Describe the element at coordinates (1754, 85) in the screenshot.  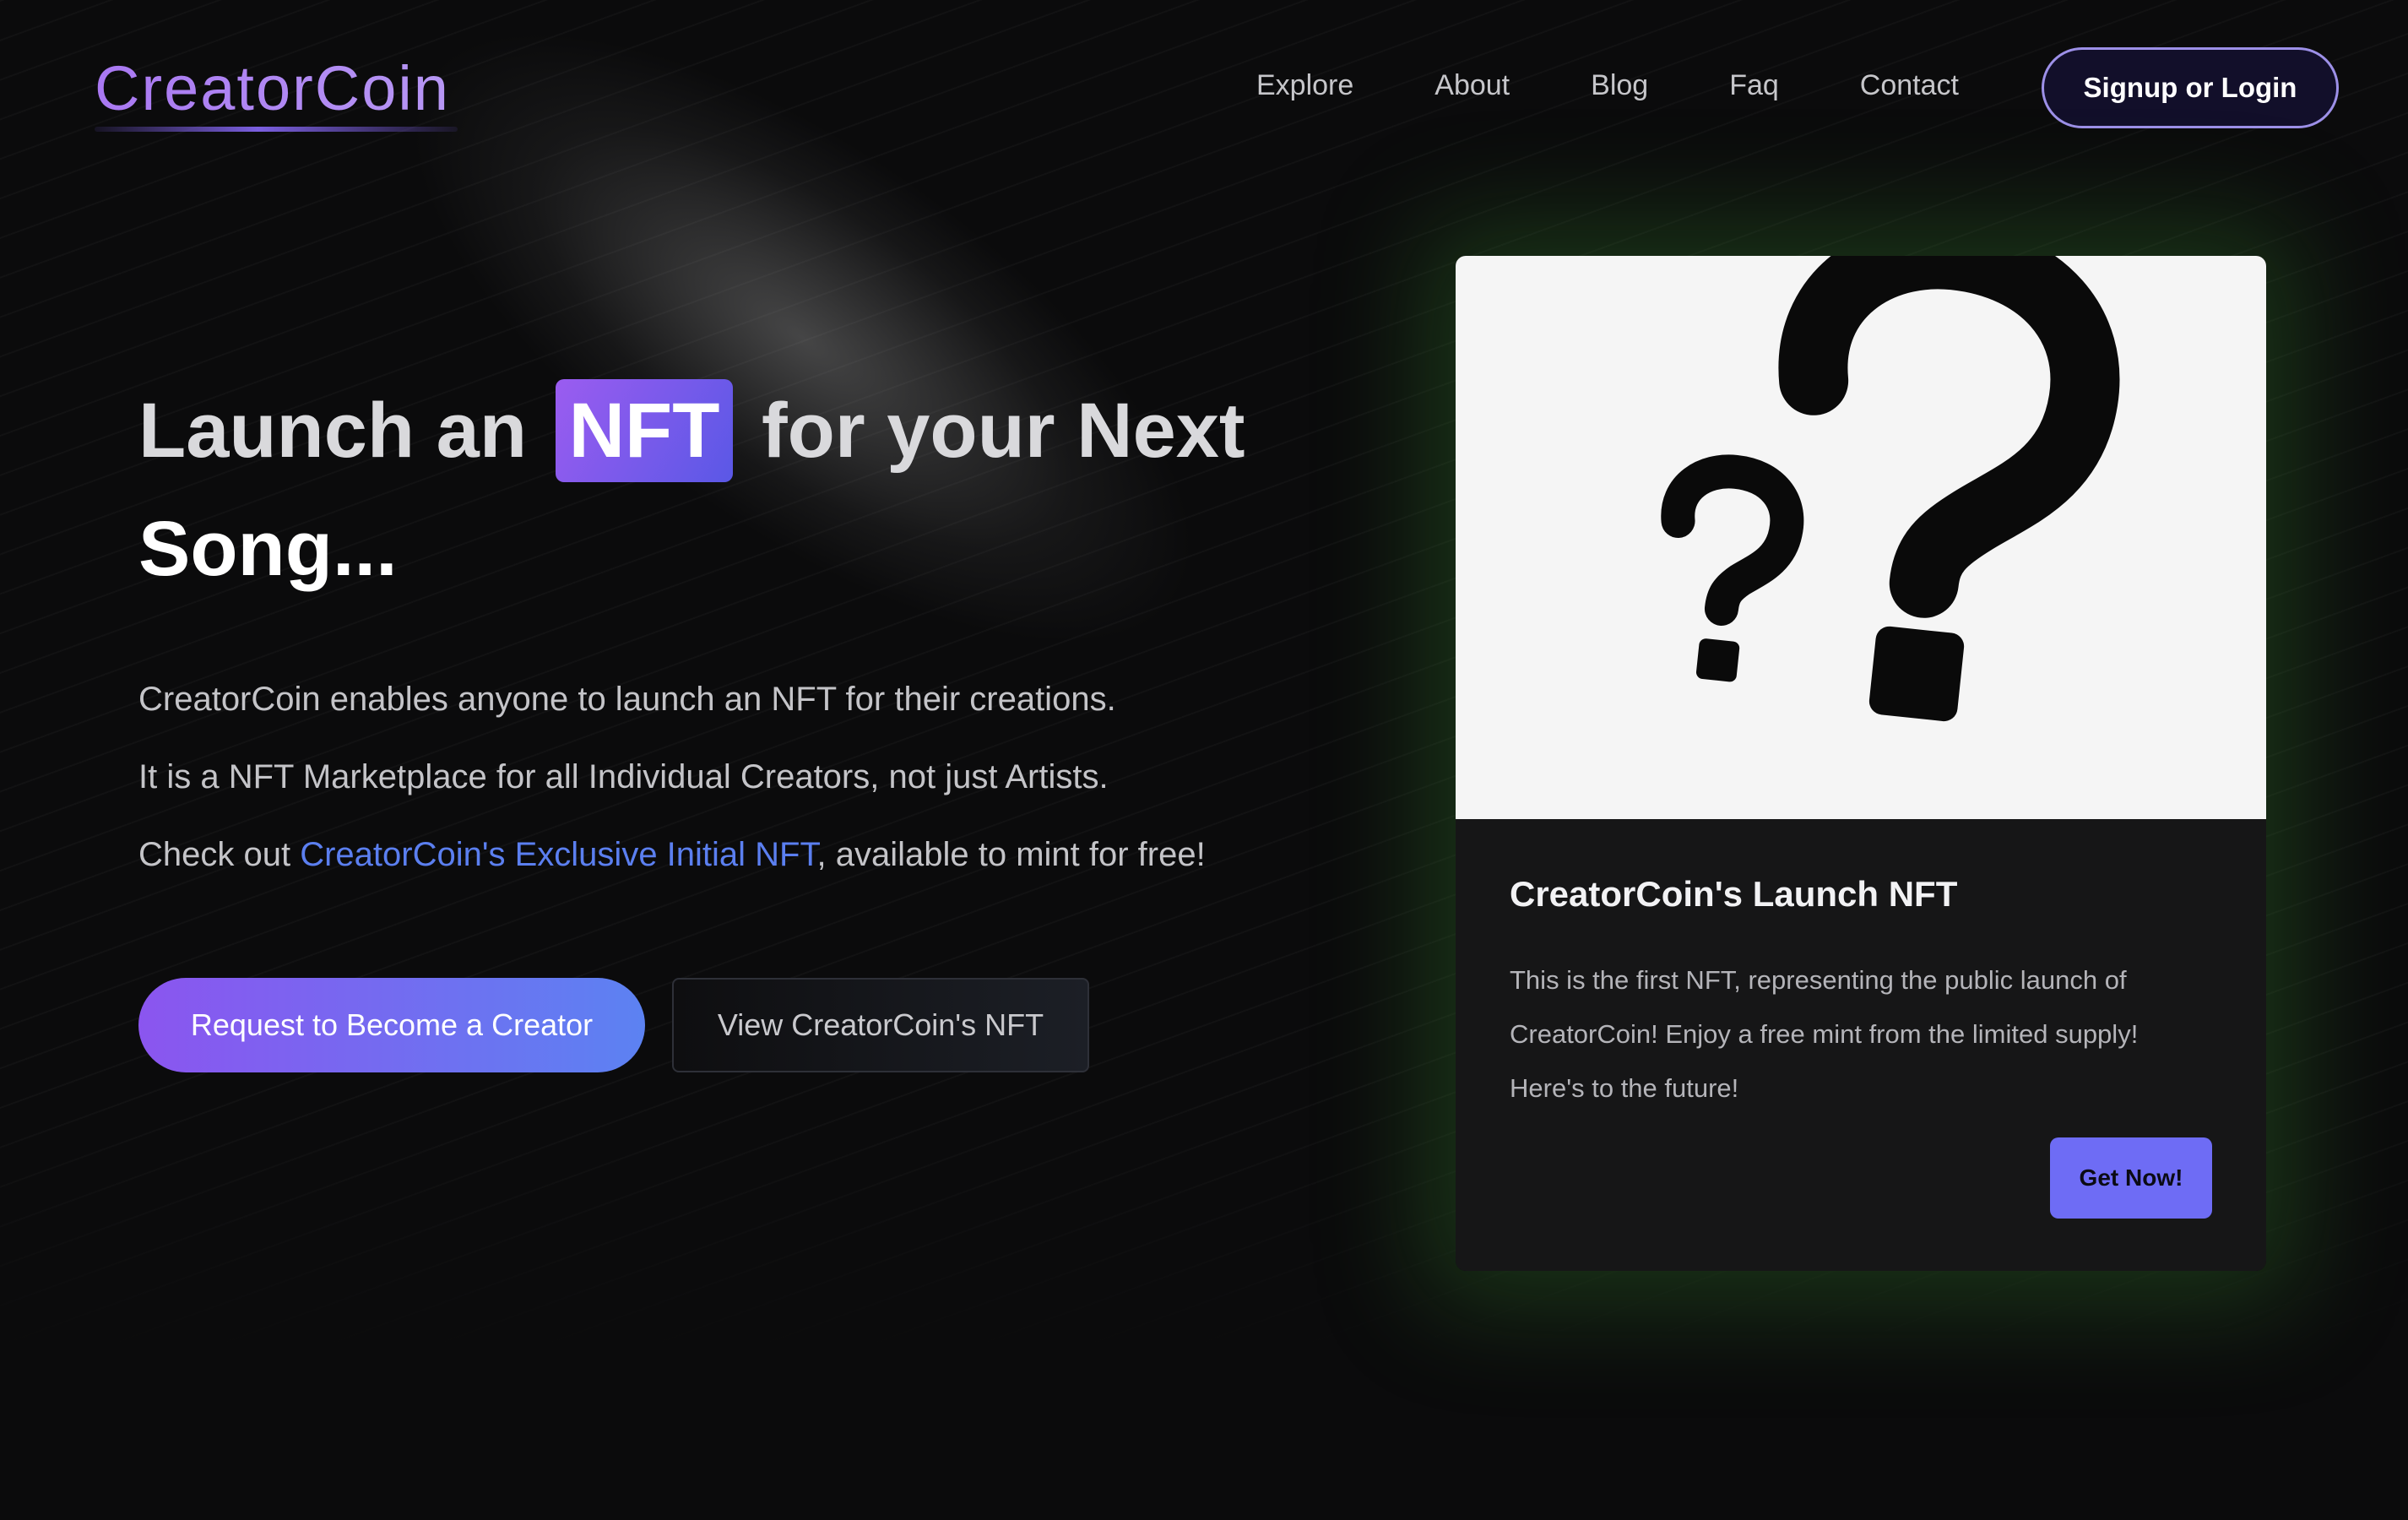
I see `nav-item-faq: Faq` at that location.